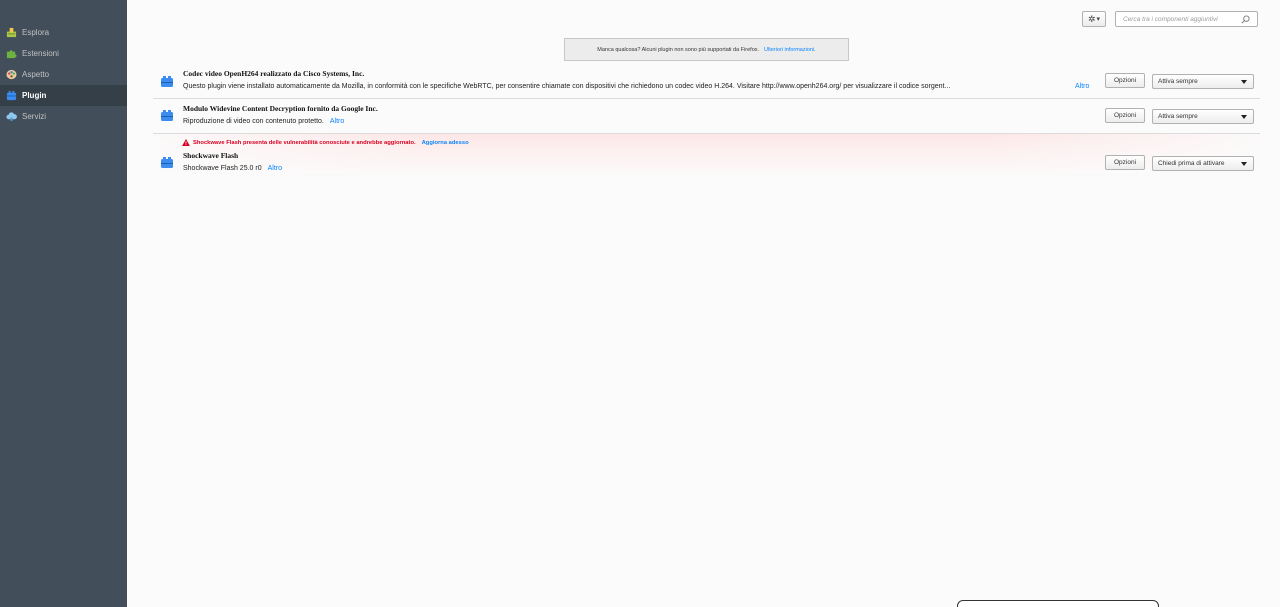  I want to click on status-popup, so click(1058, 603).